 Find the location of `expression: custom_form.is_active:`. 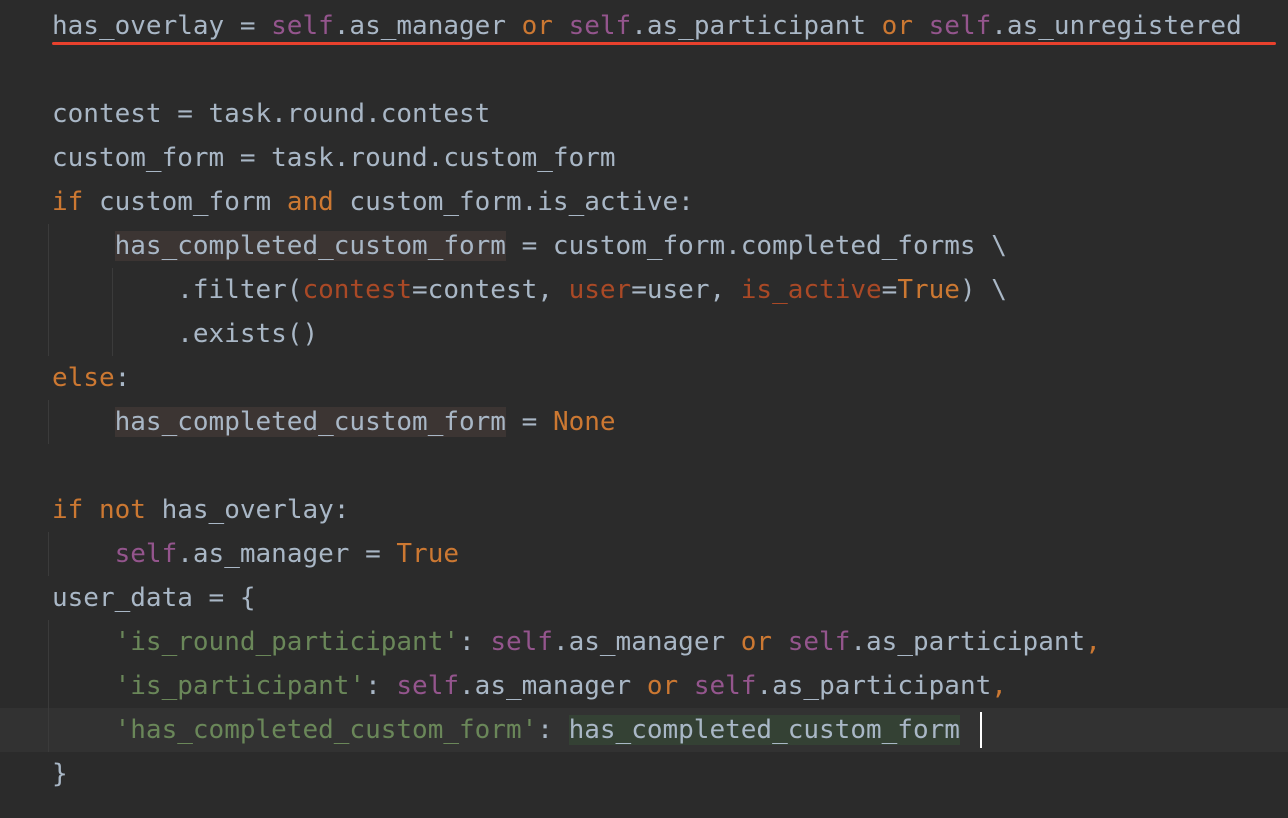

expression: custom_form.is_active: is located at coordinates (513, 202).